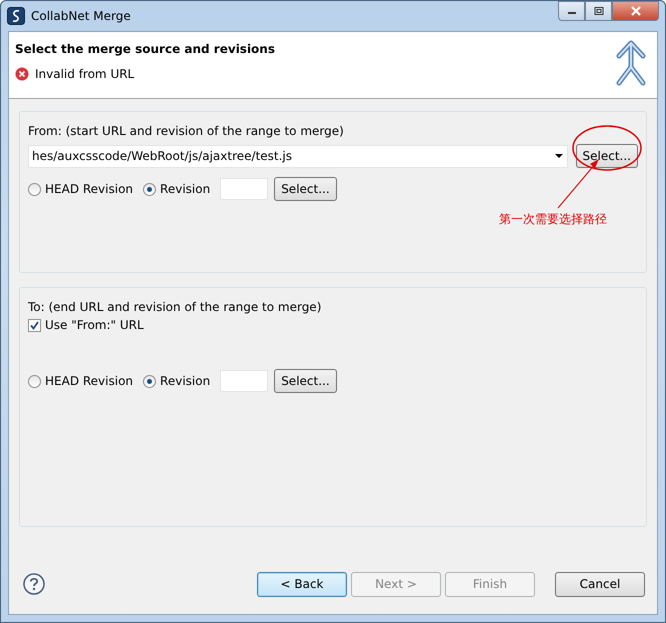  What do you see at coordinates (16, 16) in the screenshot?
I see `app-icon` at bounding box center [16, 16].